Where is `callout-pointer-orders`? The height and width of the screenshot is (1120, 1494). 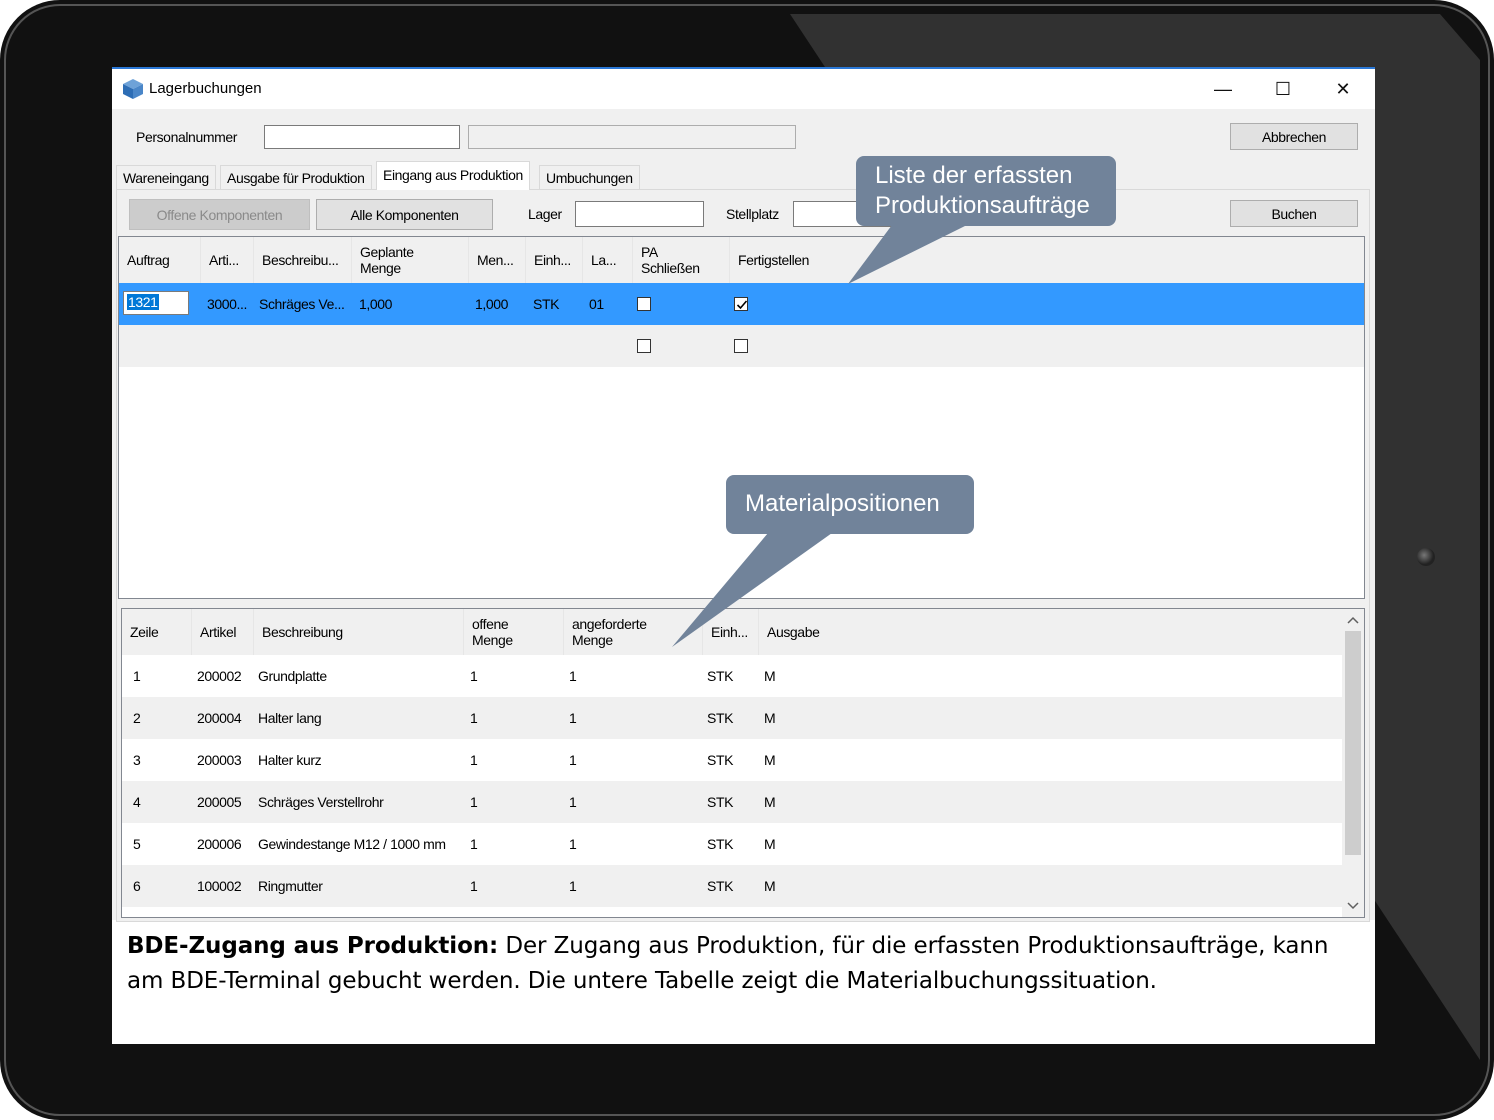 callout-pointer-orders is located at coordinates (907, 254).